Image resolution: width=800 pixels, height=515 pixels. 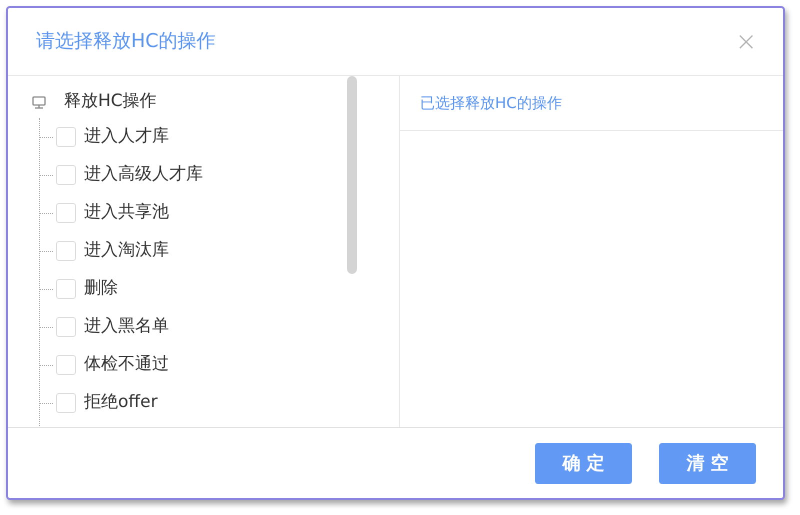 What do you see at coordinates (39, 102) in the screenshot?
I see `monitor-icon` at bounding box center [39, 102].